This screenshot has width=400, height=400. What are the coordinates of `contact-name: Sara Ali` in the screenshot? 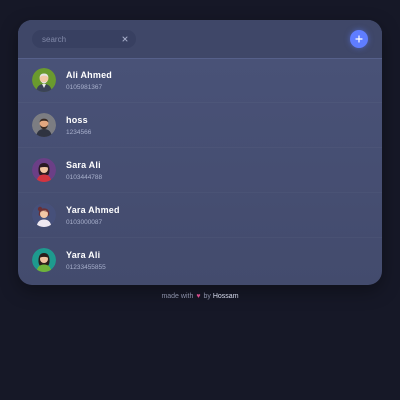 It's located at (83, 165).